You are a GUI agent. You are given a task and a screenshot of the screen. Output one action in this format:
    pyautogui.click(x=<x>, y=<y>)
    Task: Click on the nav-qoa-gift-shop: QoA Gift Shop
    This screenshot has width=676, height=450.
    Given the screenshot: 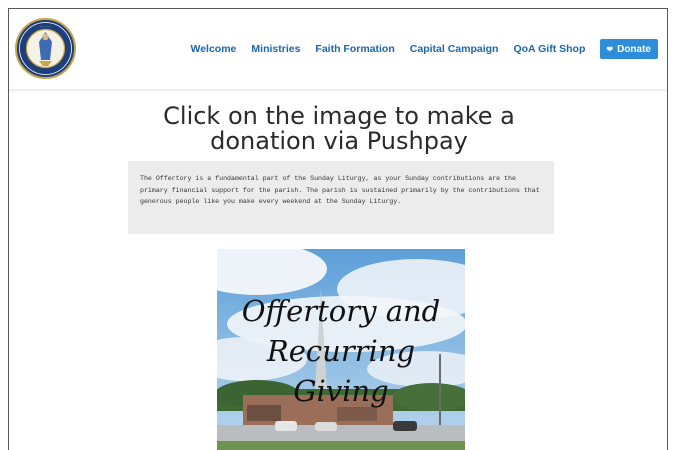 What is the action you would take?
    pyautogui.click(x=549, y=49)
    